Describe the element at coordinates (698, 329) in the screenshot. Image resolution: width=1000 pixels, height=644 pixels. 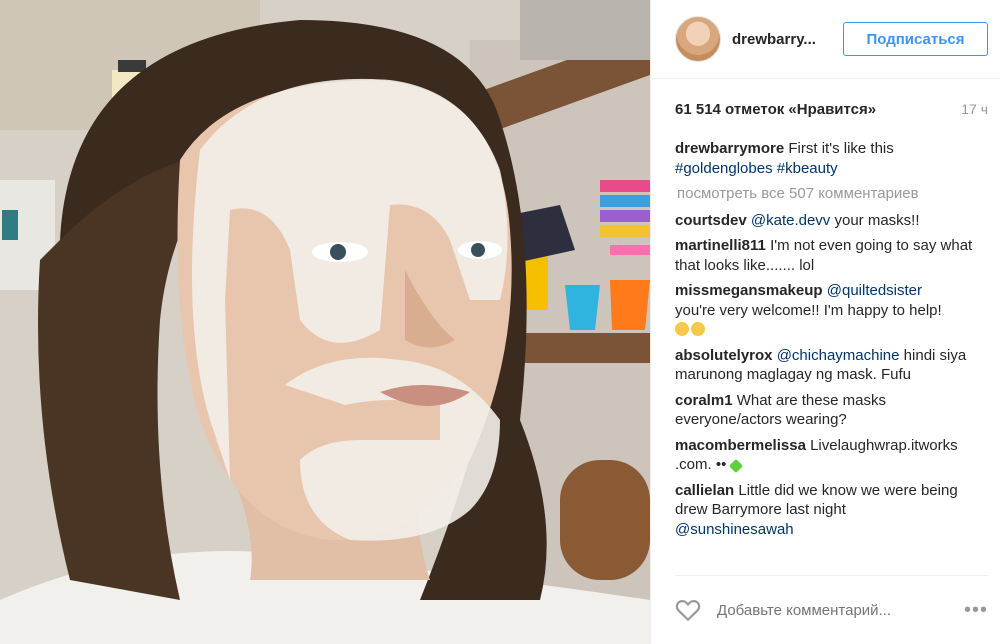
I see `relieved-emoji-icon` at that location.